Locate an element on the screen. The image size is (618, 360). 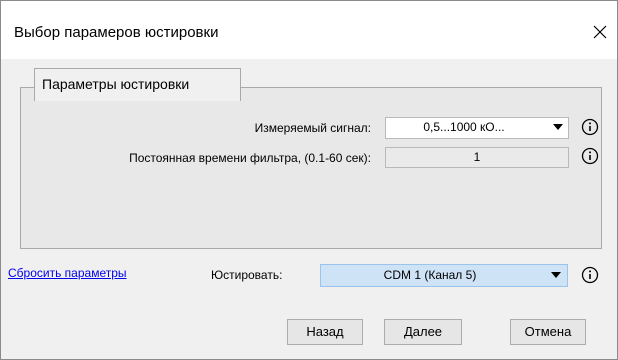
close-icon is located at coordinates (600, 32).